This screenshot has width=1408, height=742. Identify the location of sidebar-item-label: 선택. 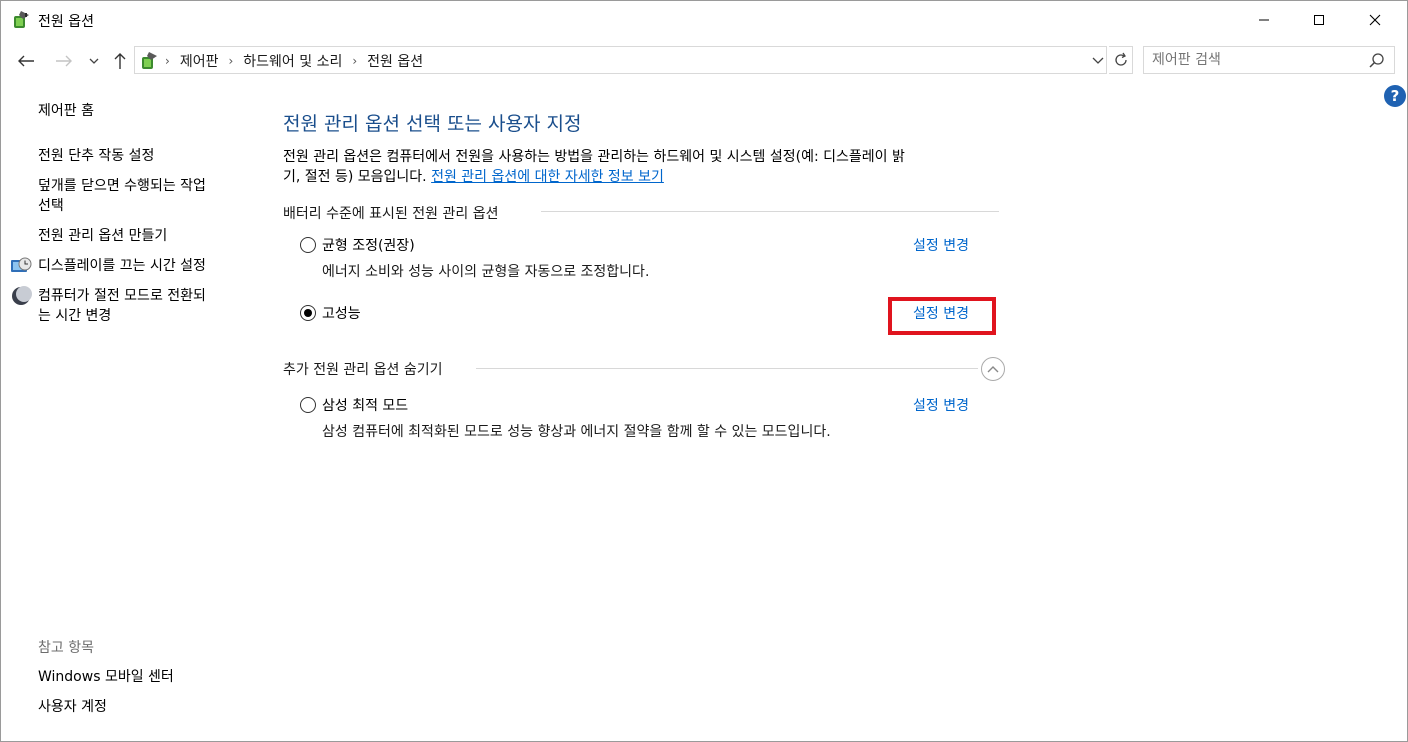
(51, 206).